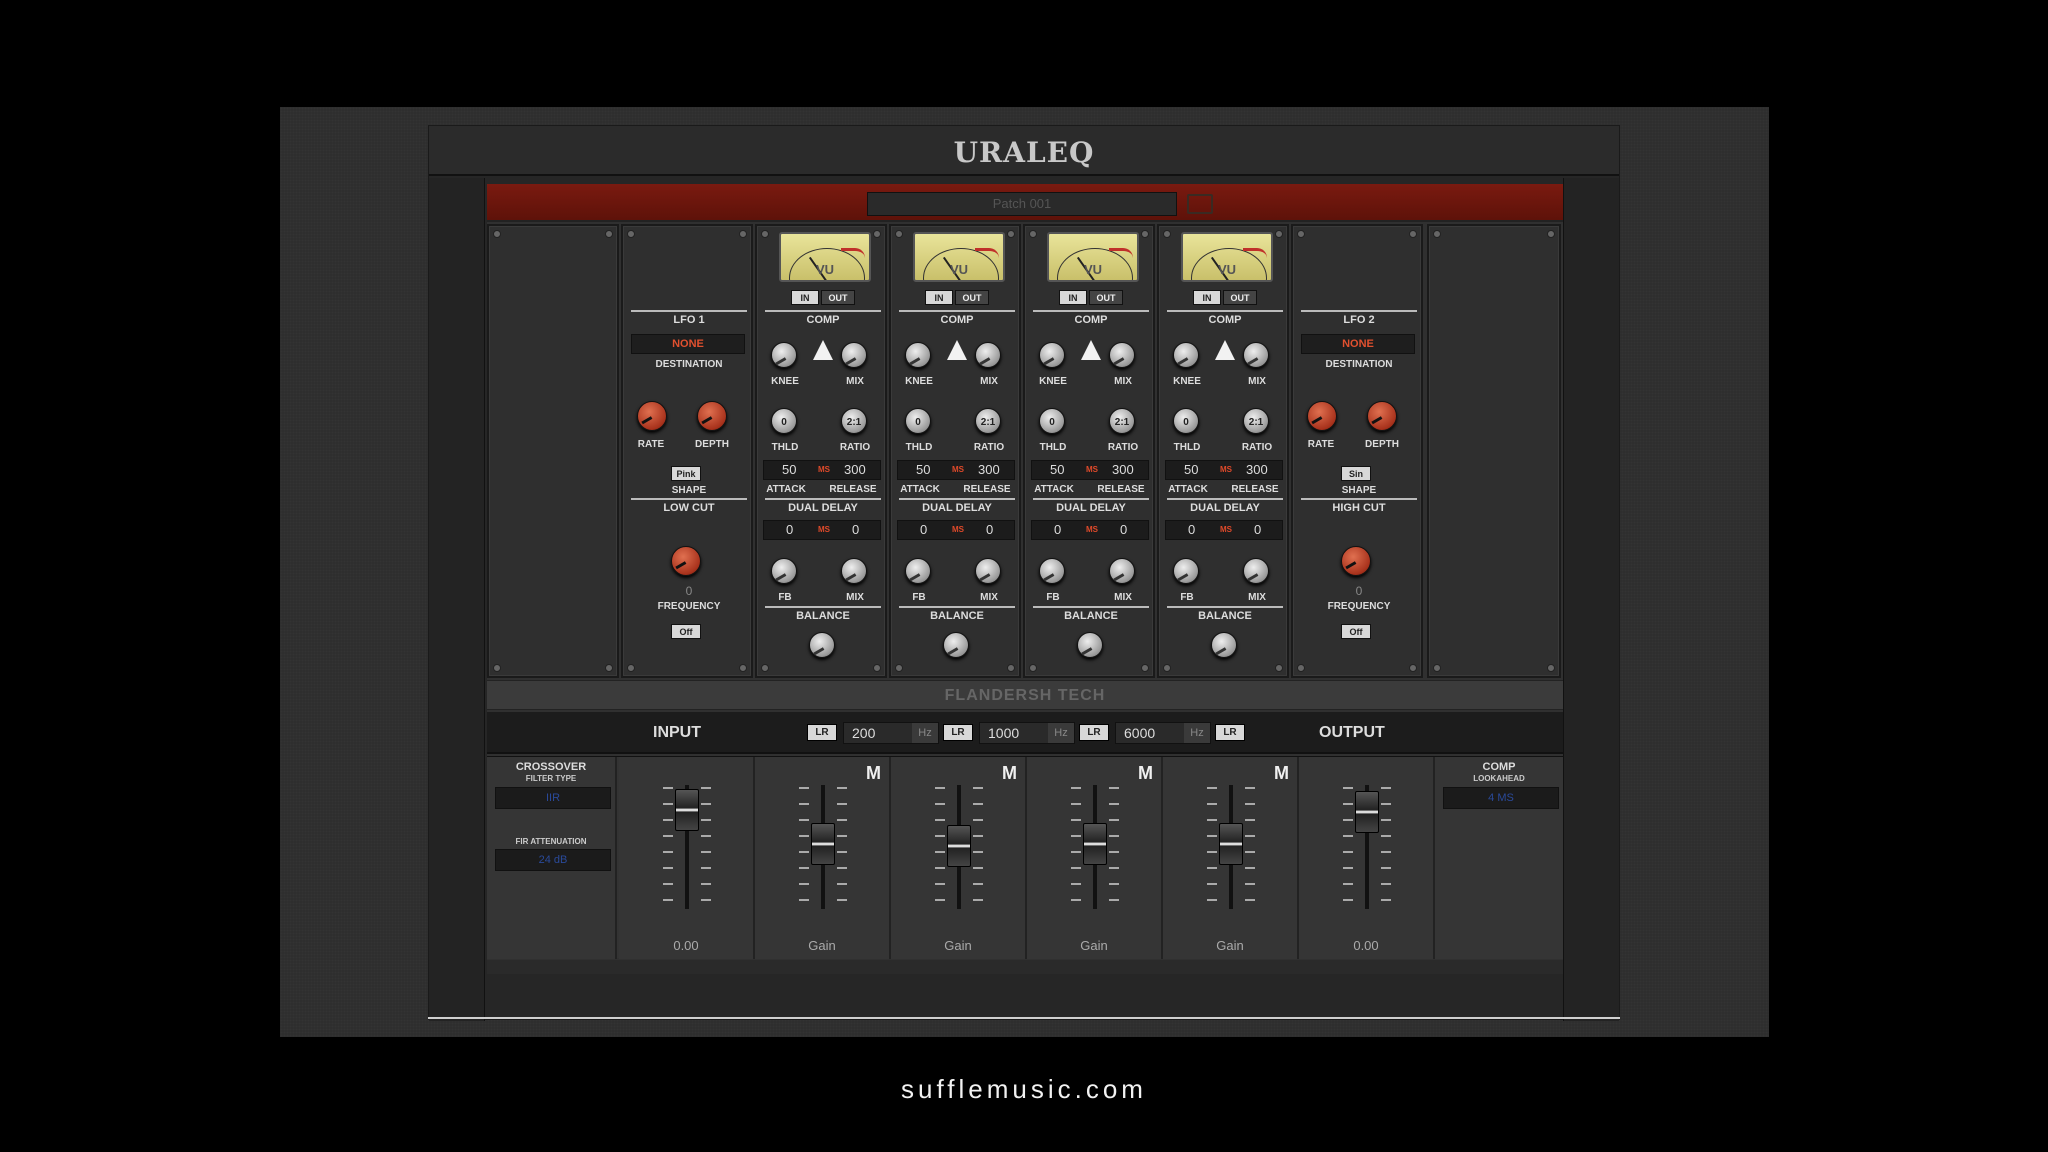 The image size is (2048, 1152). What do you see at coordinates (1322, 416) in the screenshot?
I see `lfo2-rate-knob` at bounding box center [1322, 416].